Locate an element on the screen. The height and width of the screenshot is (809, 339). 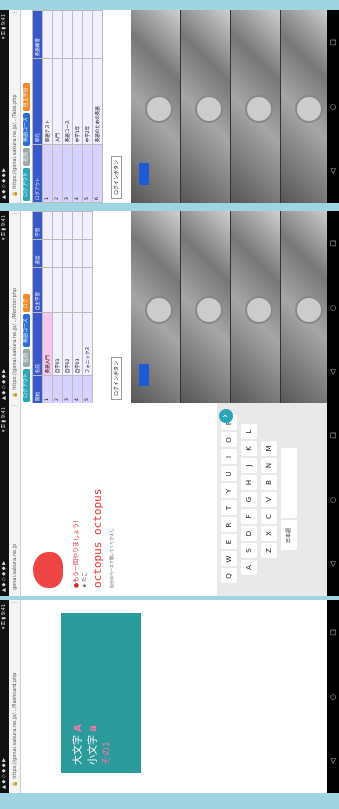
prompt-text: ●もう一回やりましょう！ is located at coordinates (76, 552).